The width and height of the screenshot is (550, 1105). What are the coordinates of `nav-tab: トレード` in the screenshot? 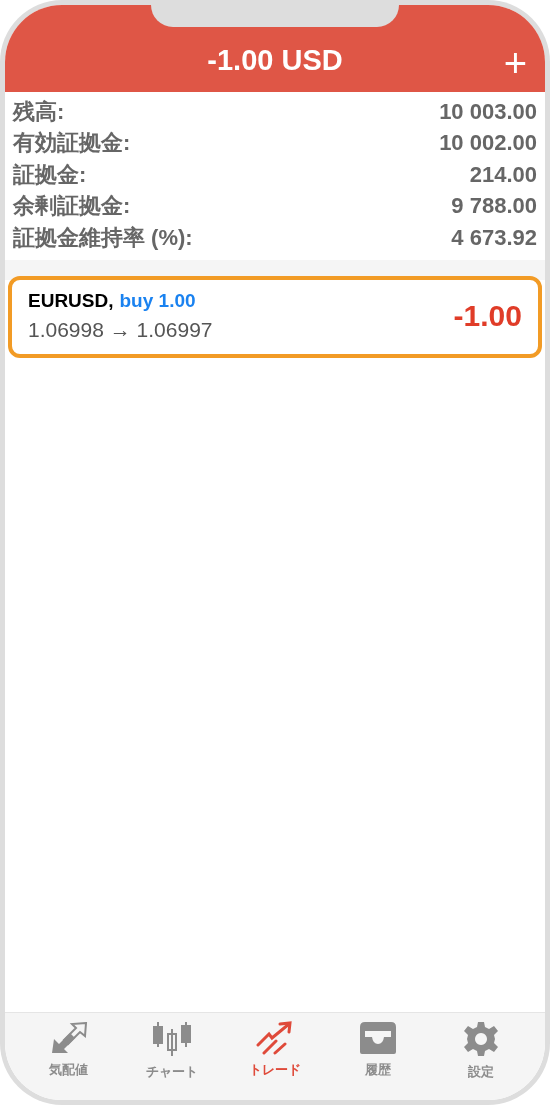 It's located at (274, 1046).